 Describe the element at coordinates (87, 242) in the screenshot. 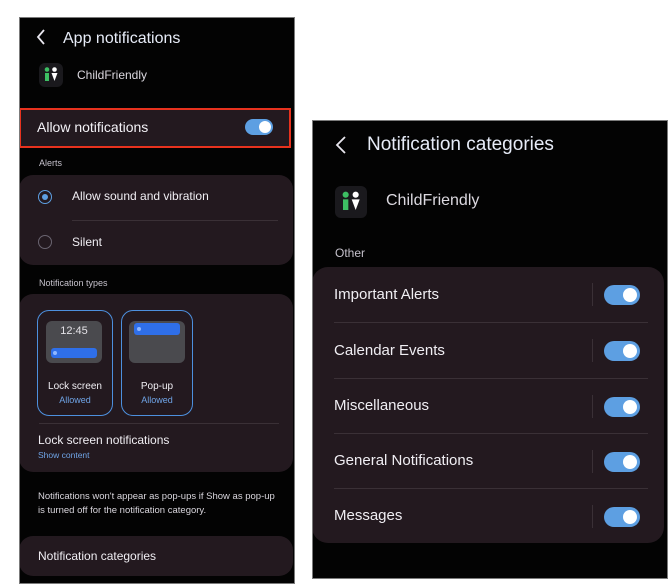

I see `radio-label: Silent` at that location.